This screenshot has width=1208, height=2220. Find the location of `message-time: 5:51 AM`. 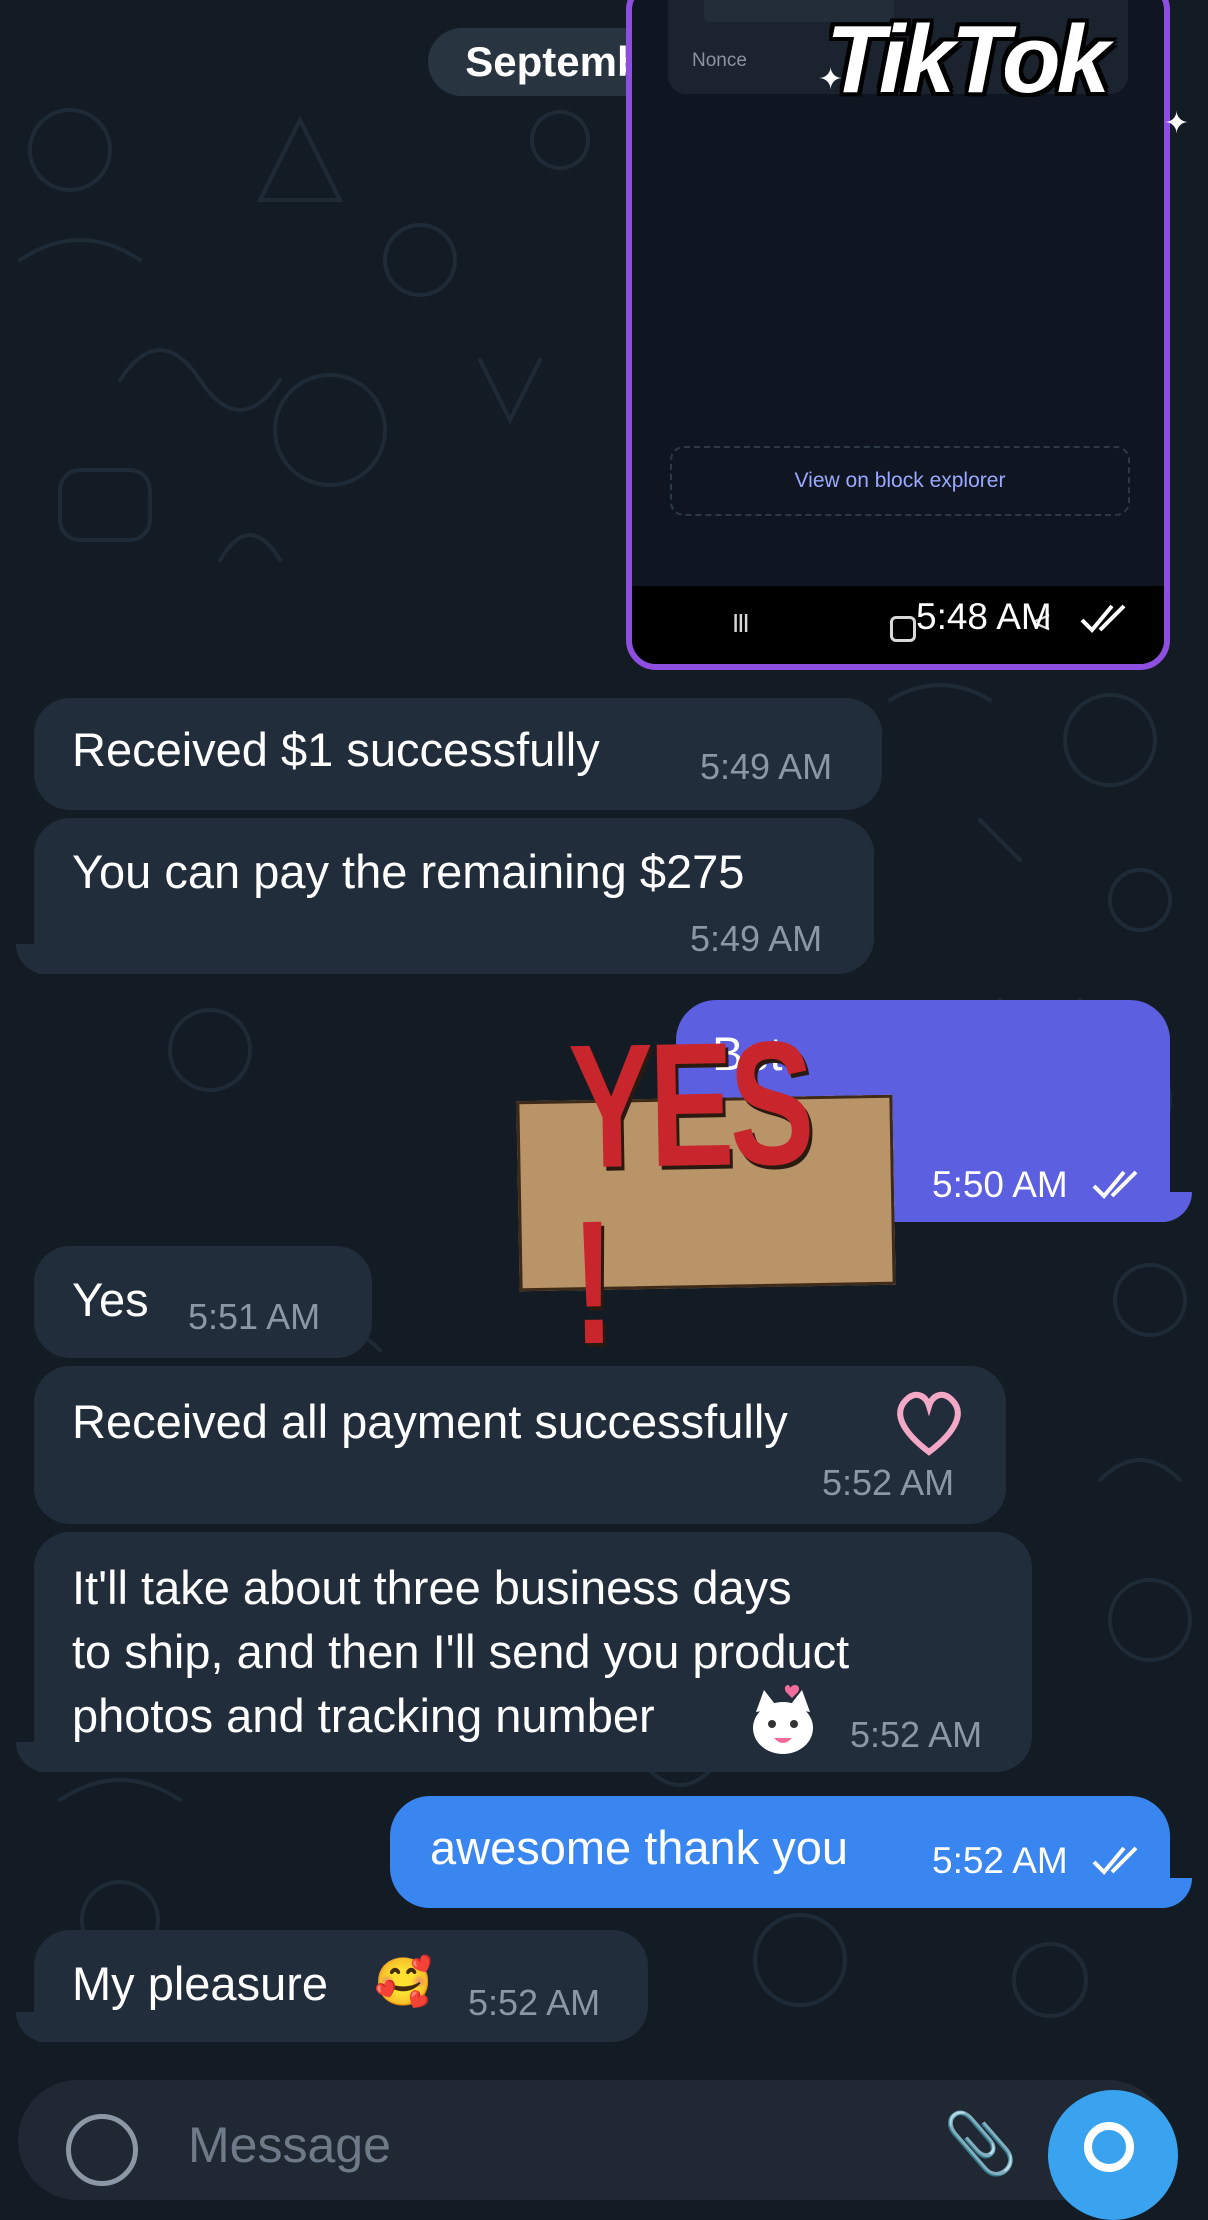

message-time: 5:51 AM is located at coordinates (254, 1316).